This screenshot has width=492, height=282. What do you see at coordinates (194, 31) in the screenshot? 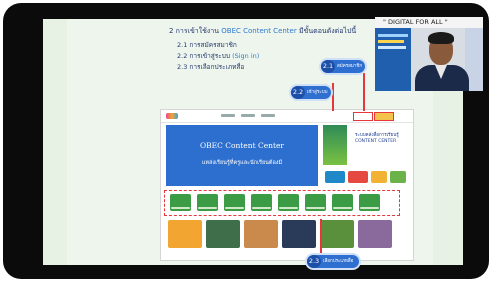
I see `heading-prefix: 2 การเข้าใช้งาน` at bounding box center [194, 31].